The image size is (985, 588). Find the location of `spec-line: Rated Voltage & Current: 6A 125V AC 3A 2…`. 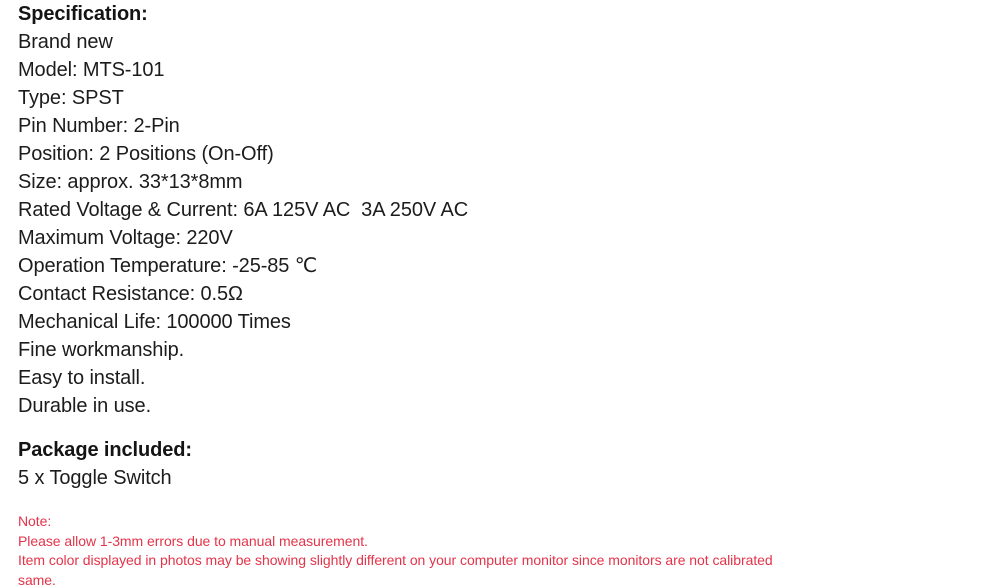

spec-line: Rated Voltage & Current: 6A 125V AC 3A 2… is located at coordinates (243, 210).